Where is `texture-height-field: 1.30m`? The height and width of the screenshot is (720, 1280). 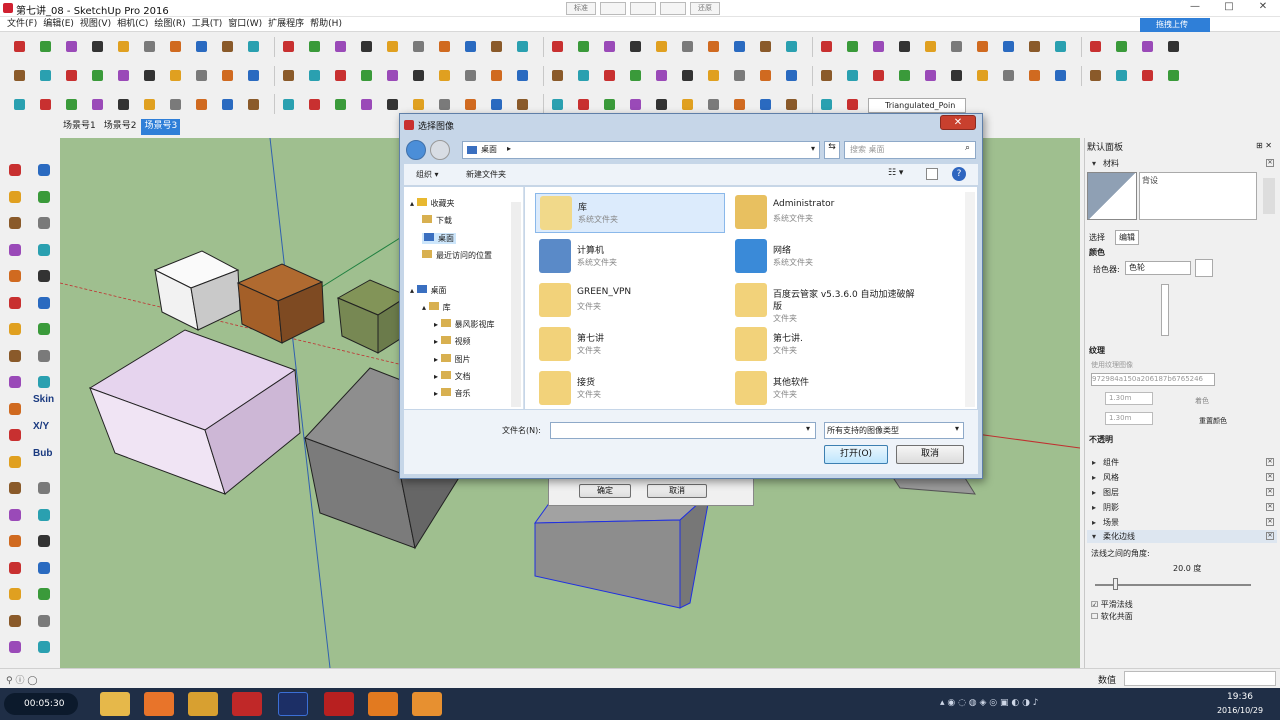 texture-height-field: 1.30m is located at coordinates (1129, 418).